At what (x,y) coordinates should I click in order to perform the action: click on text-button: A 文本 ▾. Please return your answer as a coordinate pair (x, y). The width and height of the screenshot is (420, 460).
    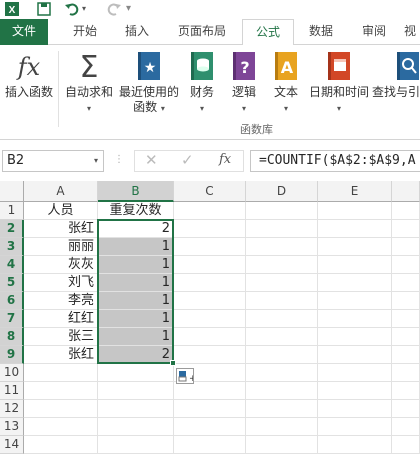
    Looking at the image, I should click on (286, 82).